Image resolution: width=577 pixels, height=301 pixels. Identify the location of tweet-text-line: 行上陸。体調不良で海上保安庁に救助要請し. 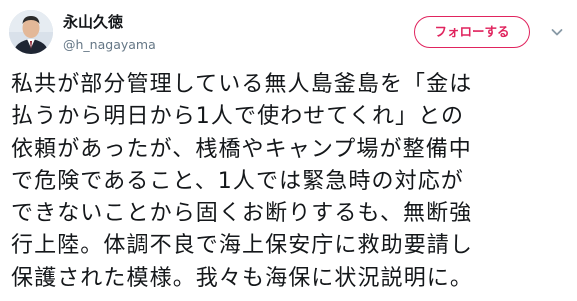
(242, 246).